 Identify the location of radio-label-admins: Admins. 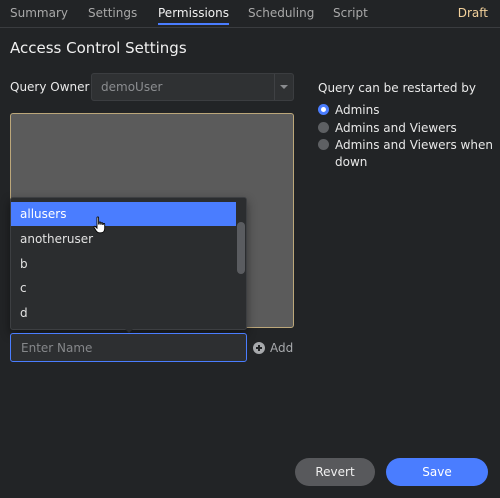
(357, 110).